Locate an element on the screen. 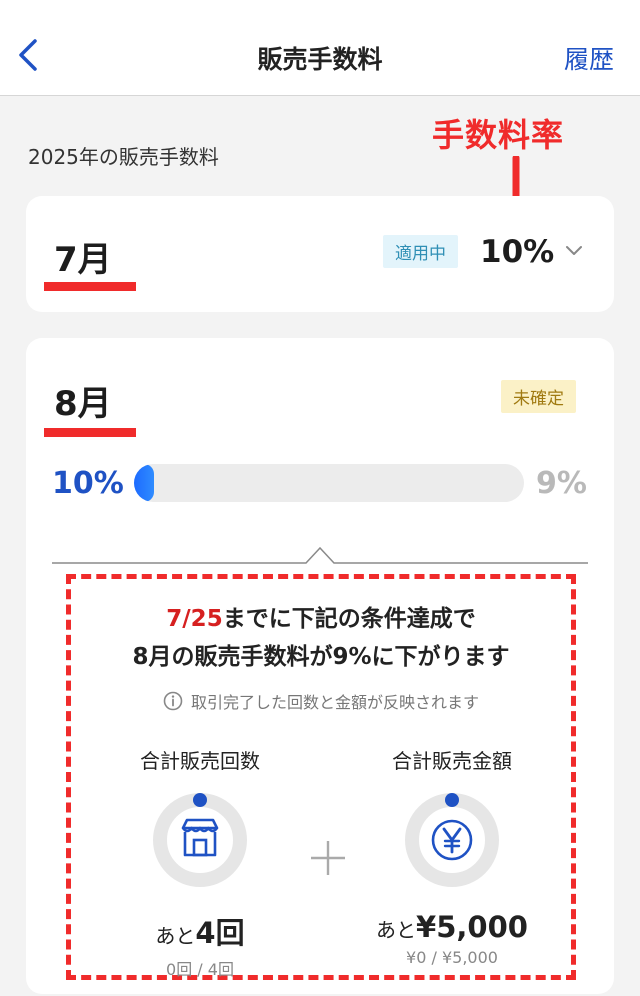 This screenshot has height=996, width=640. amount-progress-ring is located at coordinates (452, 840).